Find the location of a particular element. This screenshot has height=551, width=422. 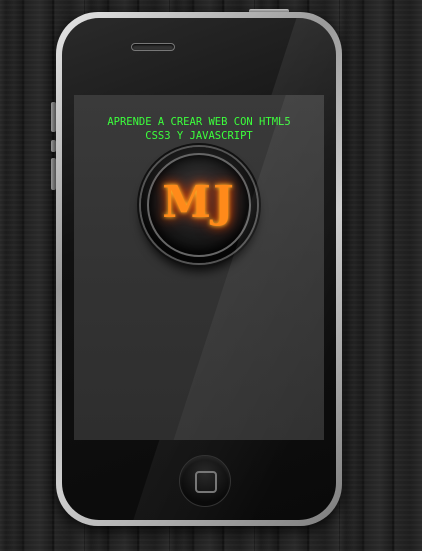

home-button is located at coordinates (205, 481).